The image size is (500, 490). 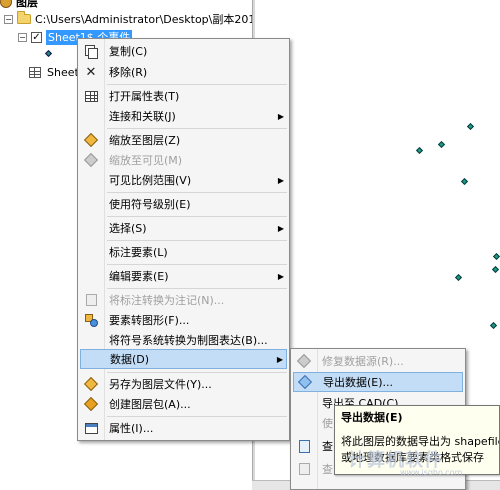 I want to click on menu-item-open-attribute-table: 打开属性表(T), so click(x=183, y=96).